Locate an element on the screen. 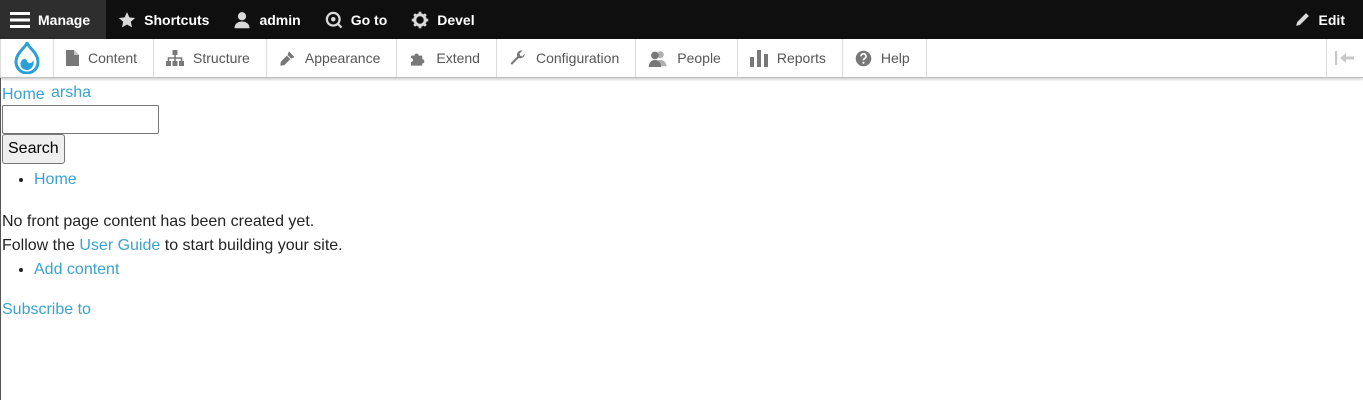 This screenshot has height=400, width=1363. manage-tab: Manage is located at coordinates (53, 19).